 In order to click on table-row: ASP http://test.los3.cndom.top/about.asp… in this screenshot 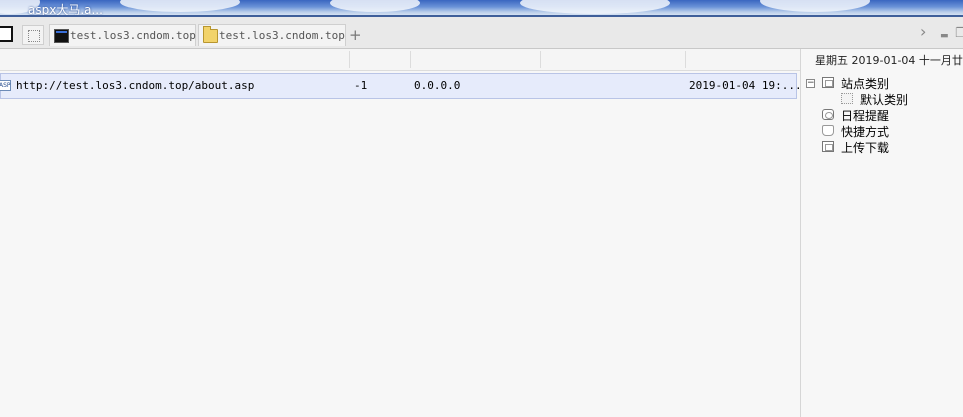, I will do `click(401, 86)`.